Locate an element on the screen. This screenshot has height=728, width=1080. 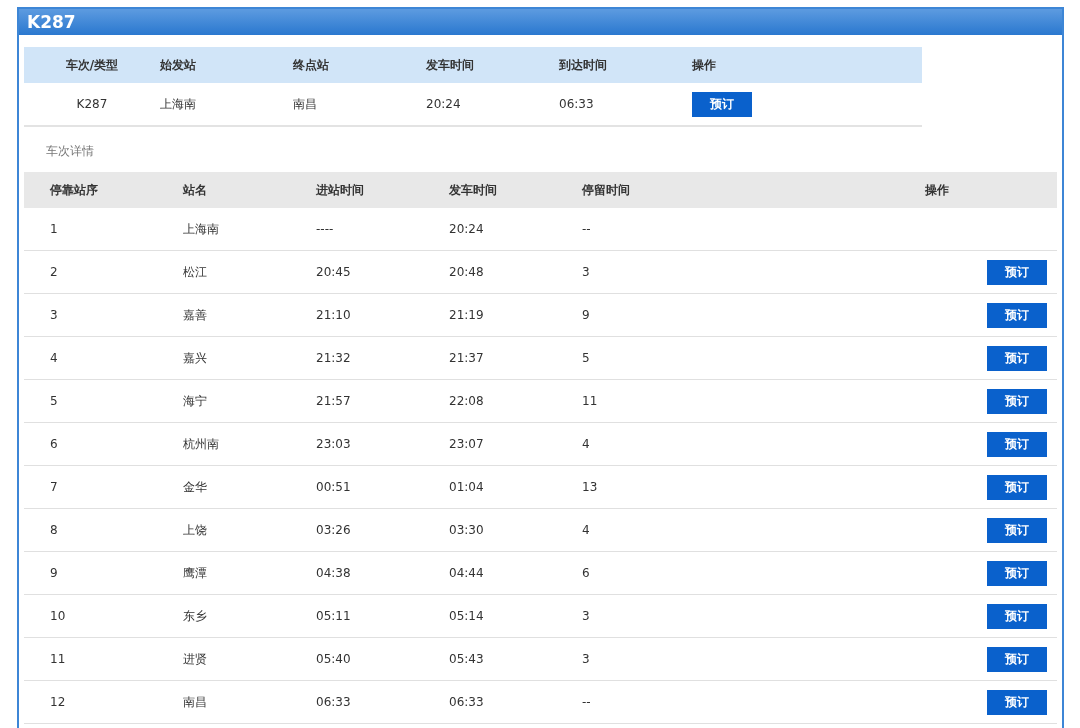
table-cell-text: 21:37 is located at coordinates (467, 358).